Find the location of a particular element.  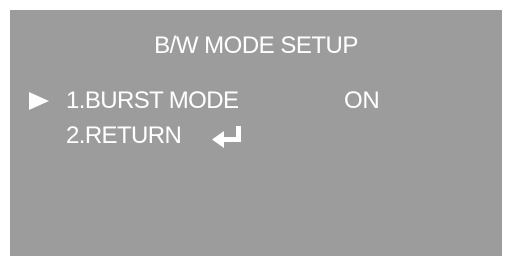

menu-item-burst-mode: 1.BURST MODE ON is located at coordinates (256, 101).